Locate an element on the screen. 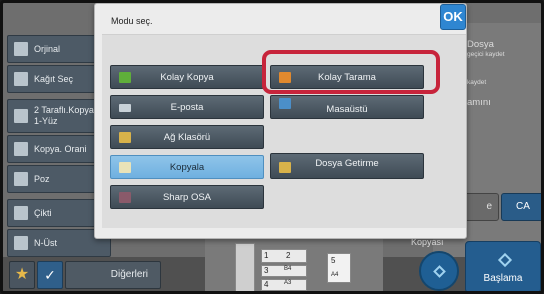 This screenshot has width=544, height=294. star-icon: ★ is located at coordinates (22, 274).